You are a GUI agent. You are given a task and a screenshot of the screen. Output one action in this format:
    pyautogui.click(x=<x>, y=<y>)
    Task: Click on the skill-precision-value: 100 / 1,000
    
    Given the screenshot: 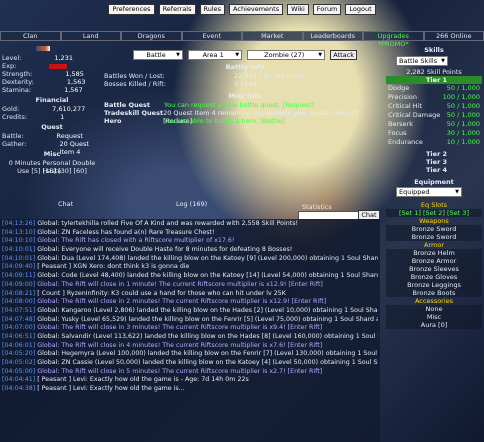 What is the action you would take?
    pyautogui.click(x=461, y=97)
    